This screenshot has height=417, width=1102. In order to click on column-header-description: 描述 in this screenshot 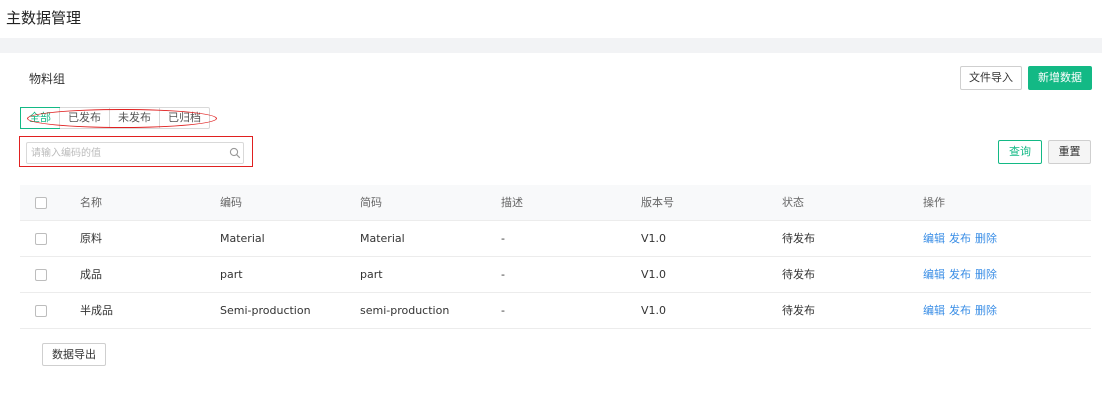, I will do `click(512, 202)`.